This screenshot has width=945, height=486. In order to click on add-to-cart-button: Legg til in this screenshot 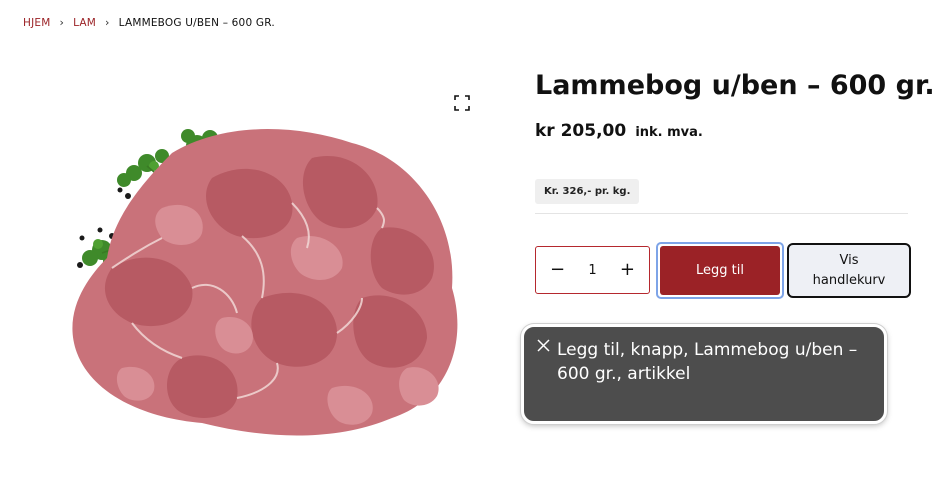, I will do `click(720, 270)`.